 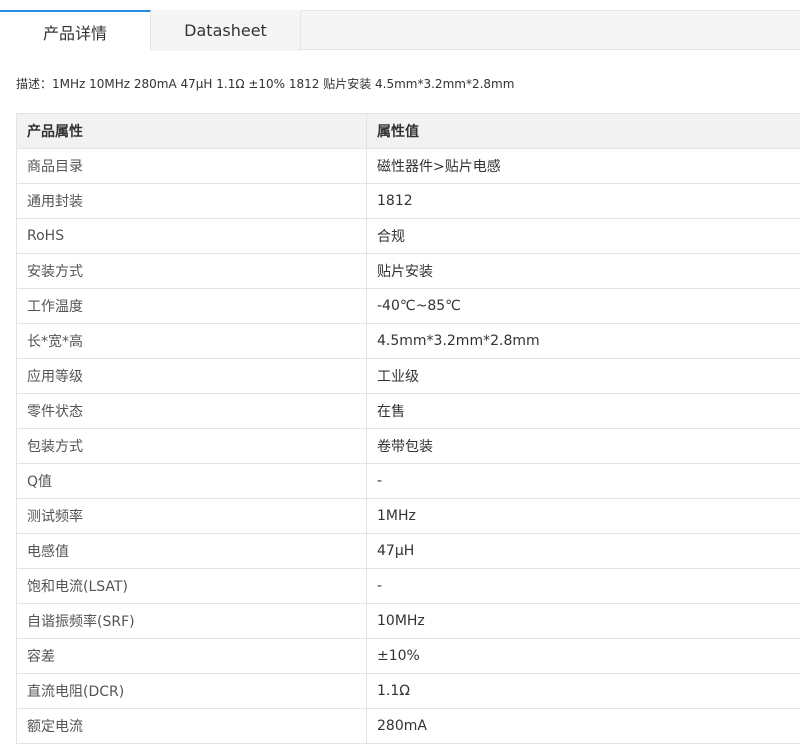 I want to click on table-row: RoHS 合规, so click(x=408, y=236).